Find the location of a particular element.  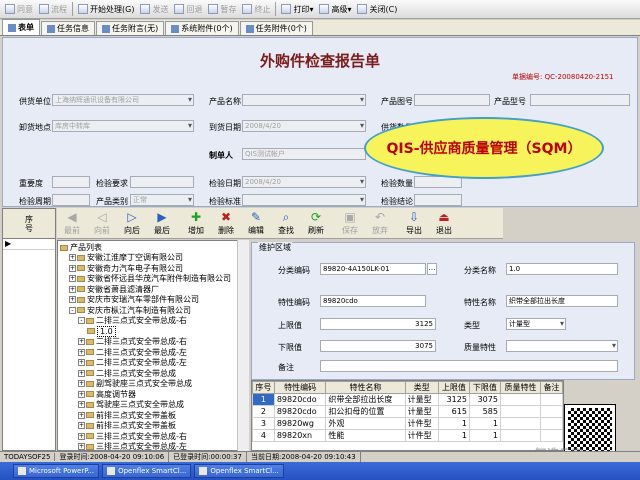

first-button: ◀ 最前 is located at coordinates (72, 223).